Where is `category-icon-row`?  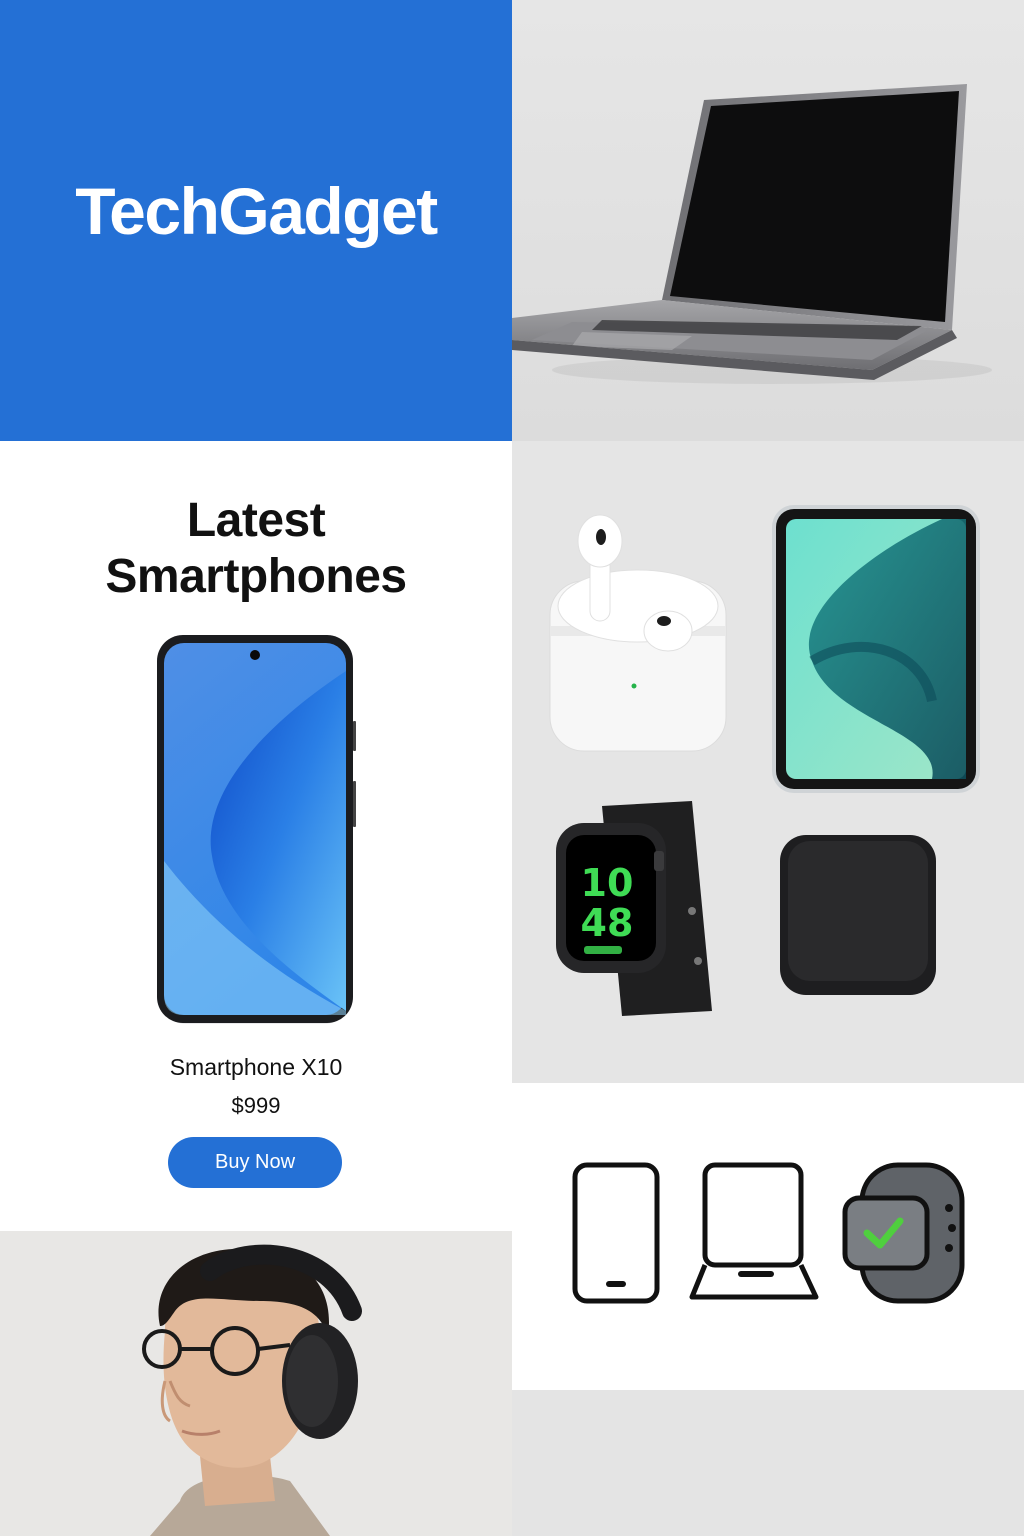 category-icon-row is located at coordinates (768, 1233).